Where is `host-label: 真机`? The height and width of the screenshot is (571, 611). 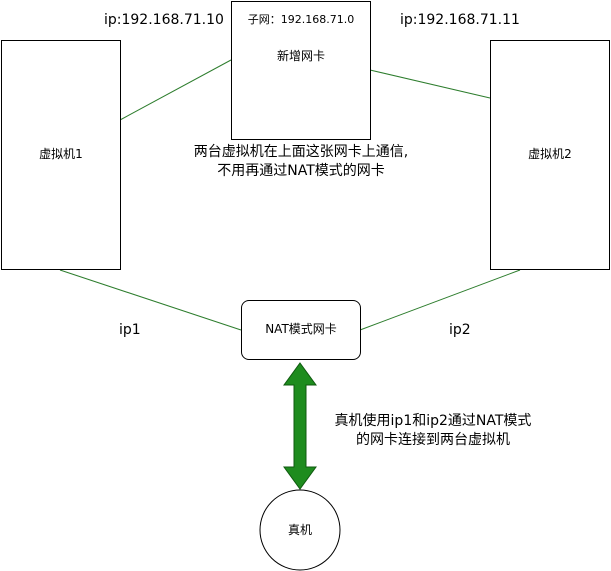 host-label: 真机 is located at coordinates (299, 530).